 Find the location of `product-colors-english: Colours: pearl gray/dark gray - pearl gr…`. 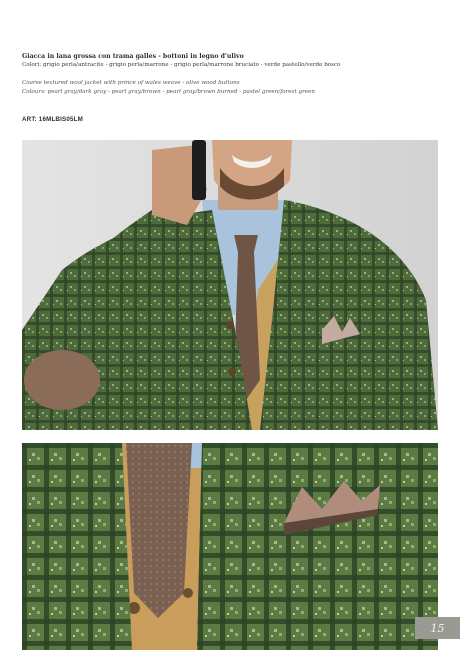

product-colors-english: Colours: pearl gray/dark gray - pearl gr… is located at coordinates (168, 92).